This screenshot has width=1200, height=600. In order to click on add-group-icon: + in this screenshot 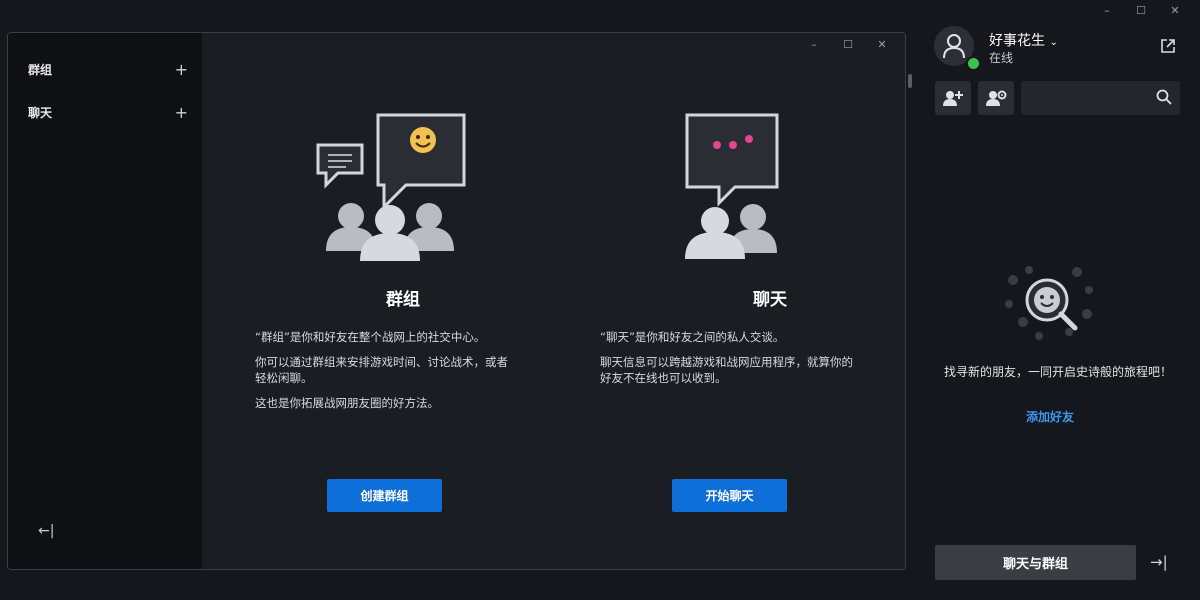, I will do `click(181, 69)`.